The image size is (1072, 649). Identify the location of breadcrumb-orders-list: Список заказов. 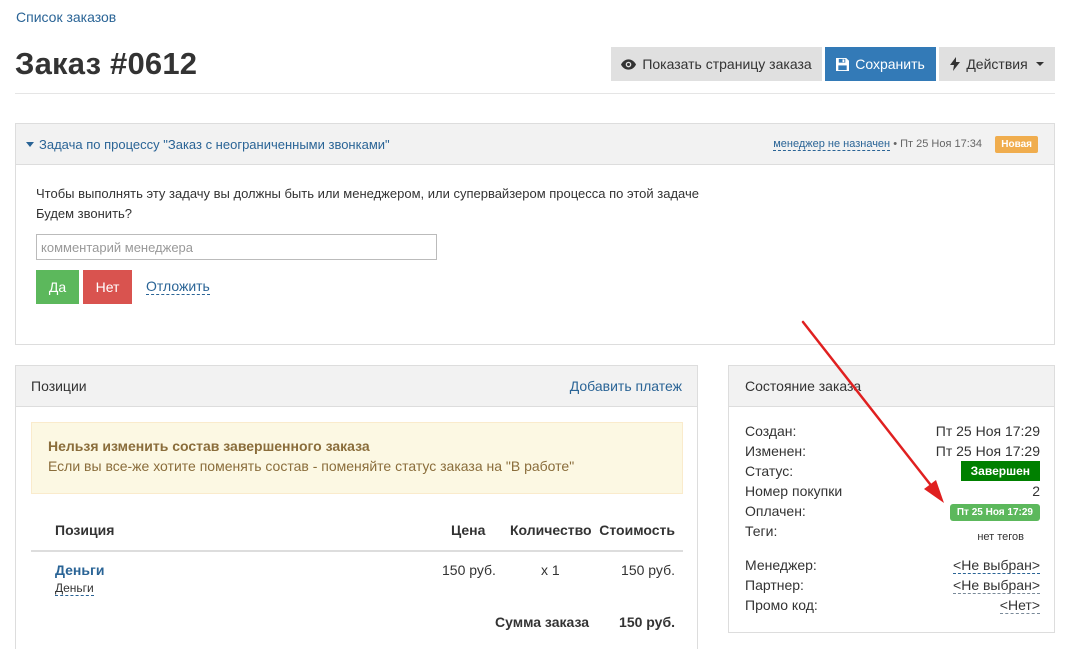
(66, 17).